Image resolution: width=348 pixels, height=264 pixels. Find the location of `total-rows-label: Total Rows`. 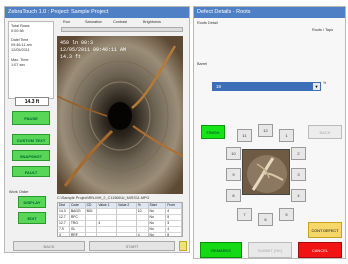

total-rows-label: Total Rows is located at coordinates (20, 26).